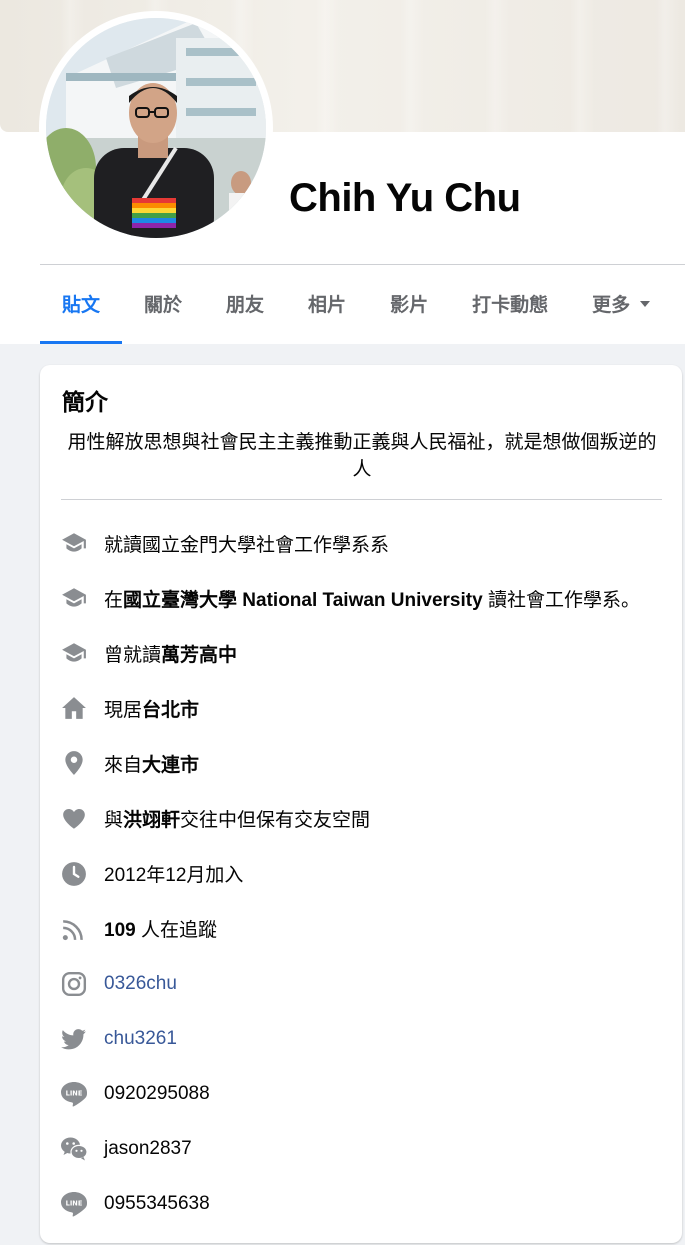 The width and height of the screenshot is (685, 1245). I want to click on intro-text: 0955345638, so click(157, 1204).